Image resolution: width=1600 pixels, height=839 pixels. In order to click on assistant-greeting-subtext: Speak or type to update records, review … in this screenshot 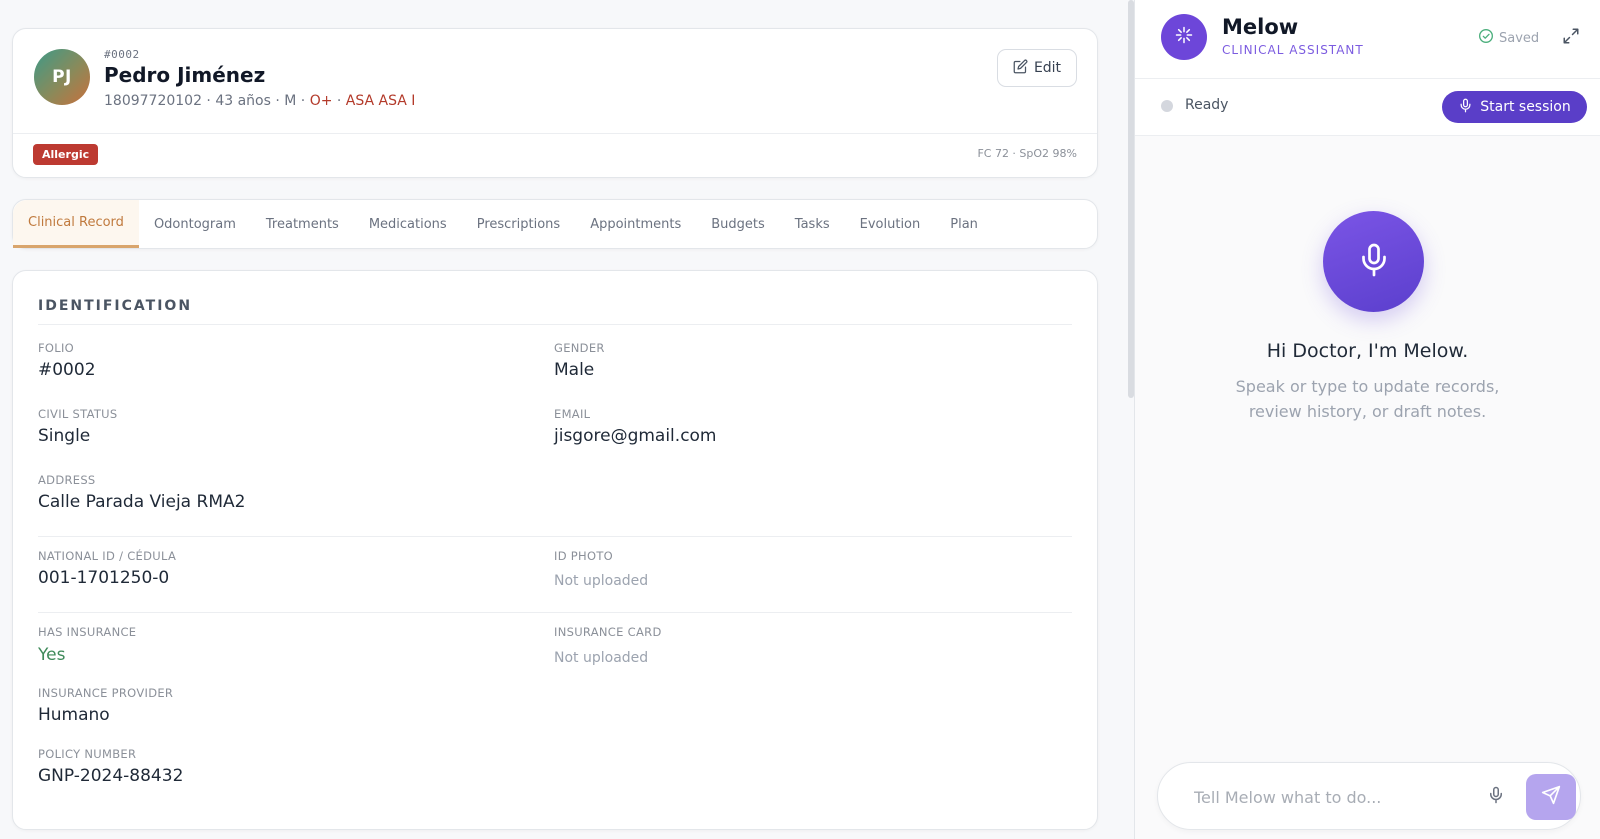, I will do `click(1367, 399)`.